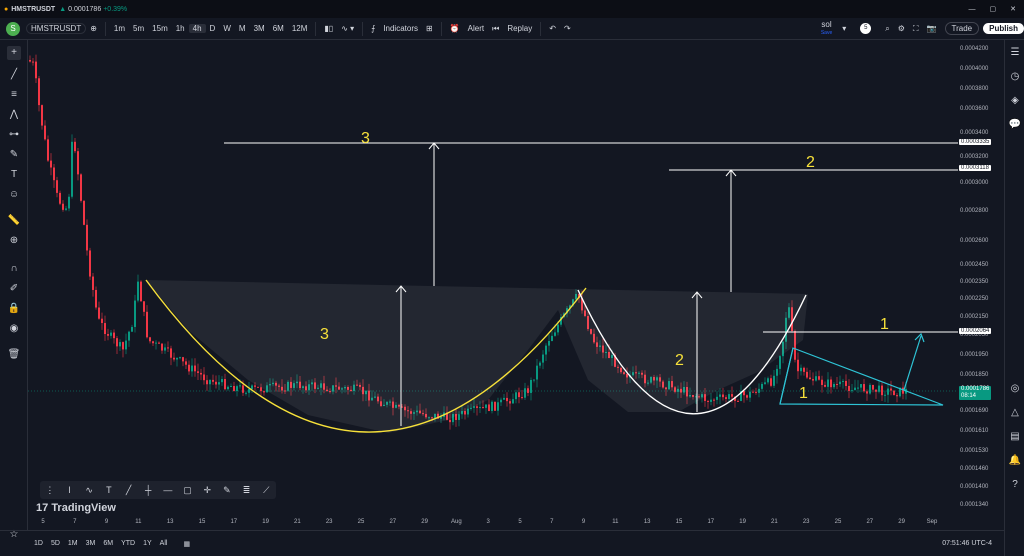  I want to click on tool-wave-icon: ∿, so click(89, 490).